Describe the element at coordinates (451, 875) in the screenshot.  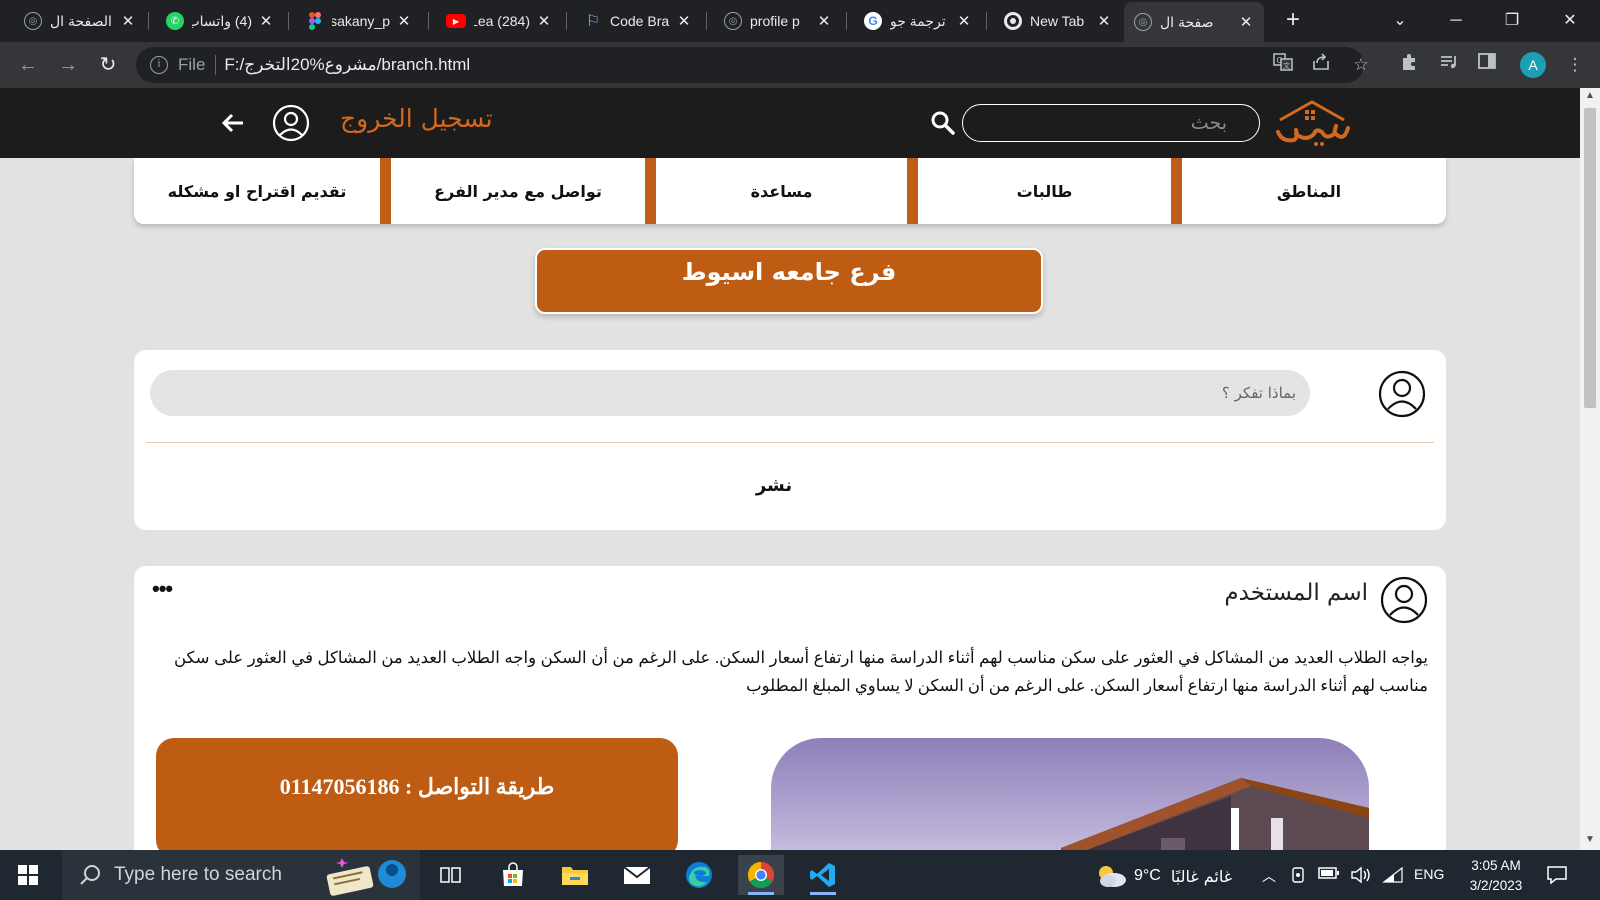
I see `taskbar-task-view` at that location.